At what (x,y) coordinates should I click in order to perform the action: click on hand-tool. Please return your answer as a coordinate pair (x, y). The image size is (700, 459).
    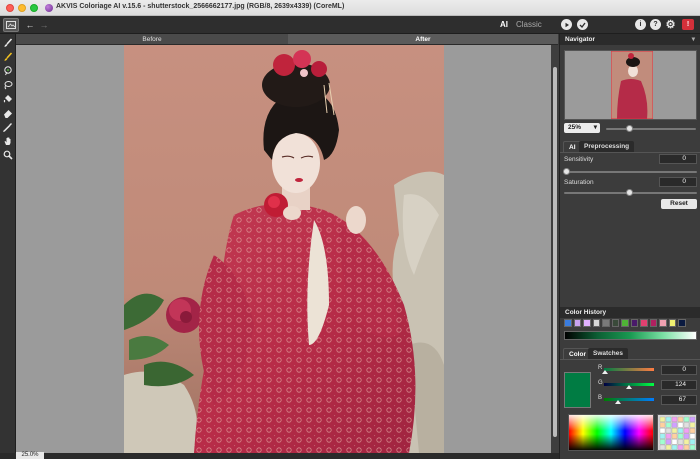
    Looking at the image, I should click on (8, 140).